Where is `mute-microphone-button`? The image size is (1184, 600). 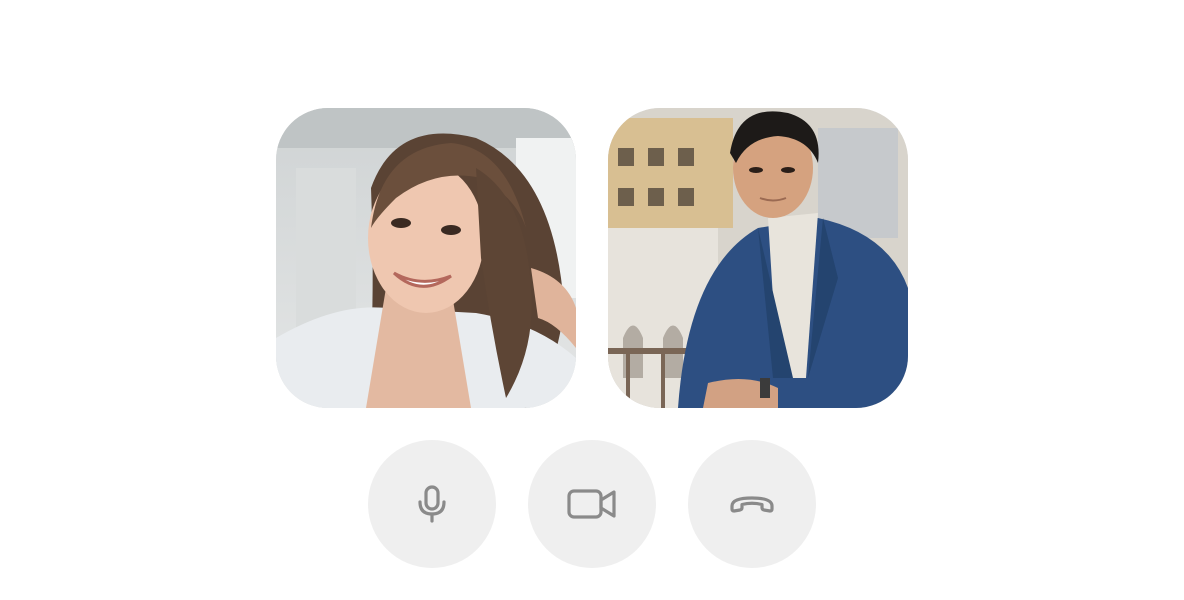 mute-microphone-button is located at coordinates (432, 504).